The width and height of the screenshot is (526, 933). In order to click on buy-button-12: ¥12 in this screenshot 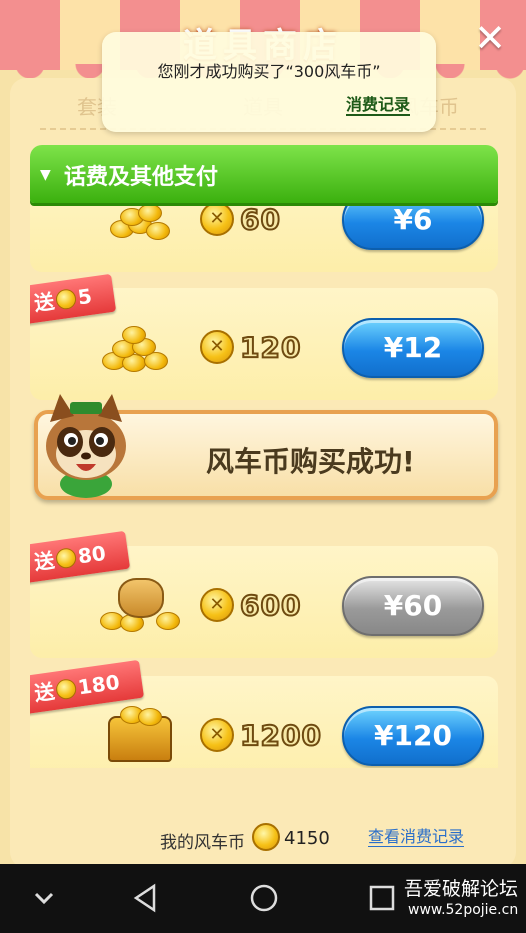, I will do `click(413, 348)`.